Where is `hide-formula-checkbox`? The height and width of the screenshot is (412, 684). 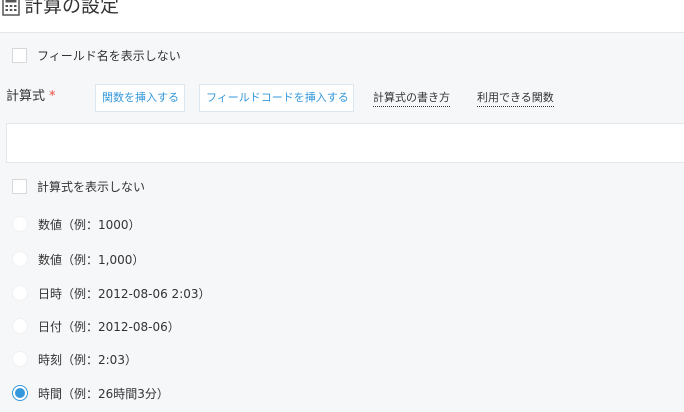 hide-formula-checkbox is located at coordinates (19, 186).